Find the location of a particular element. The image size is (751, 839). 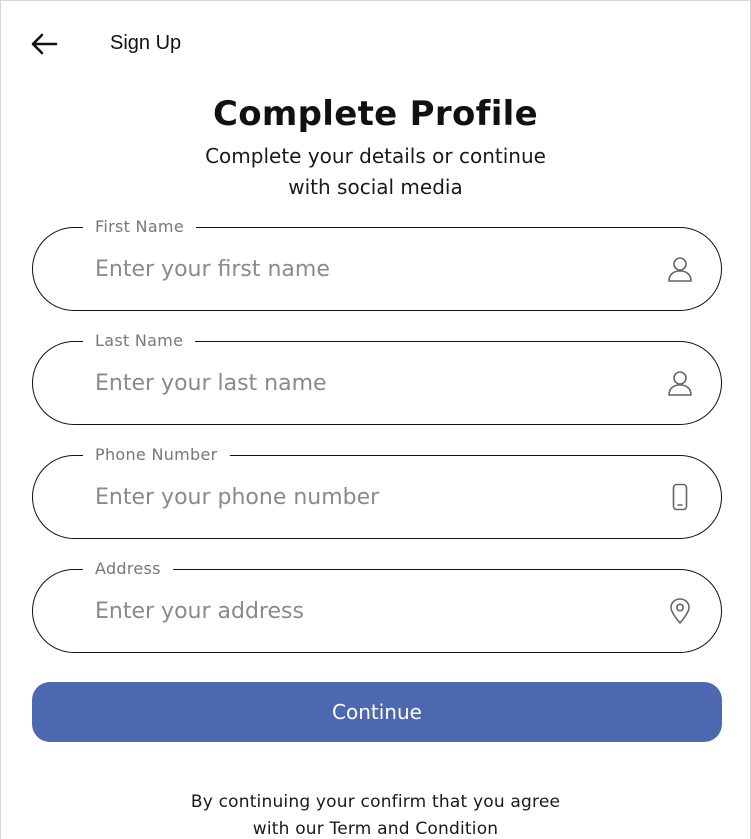

phone-number-field: Phone Number is located at coordinates (377, 491).